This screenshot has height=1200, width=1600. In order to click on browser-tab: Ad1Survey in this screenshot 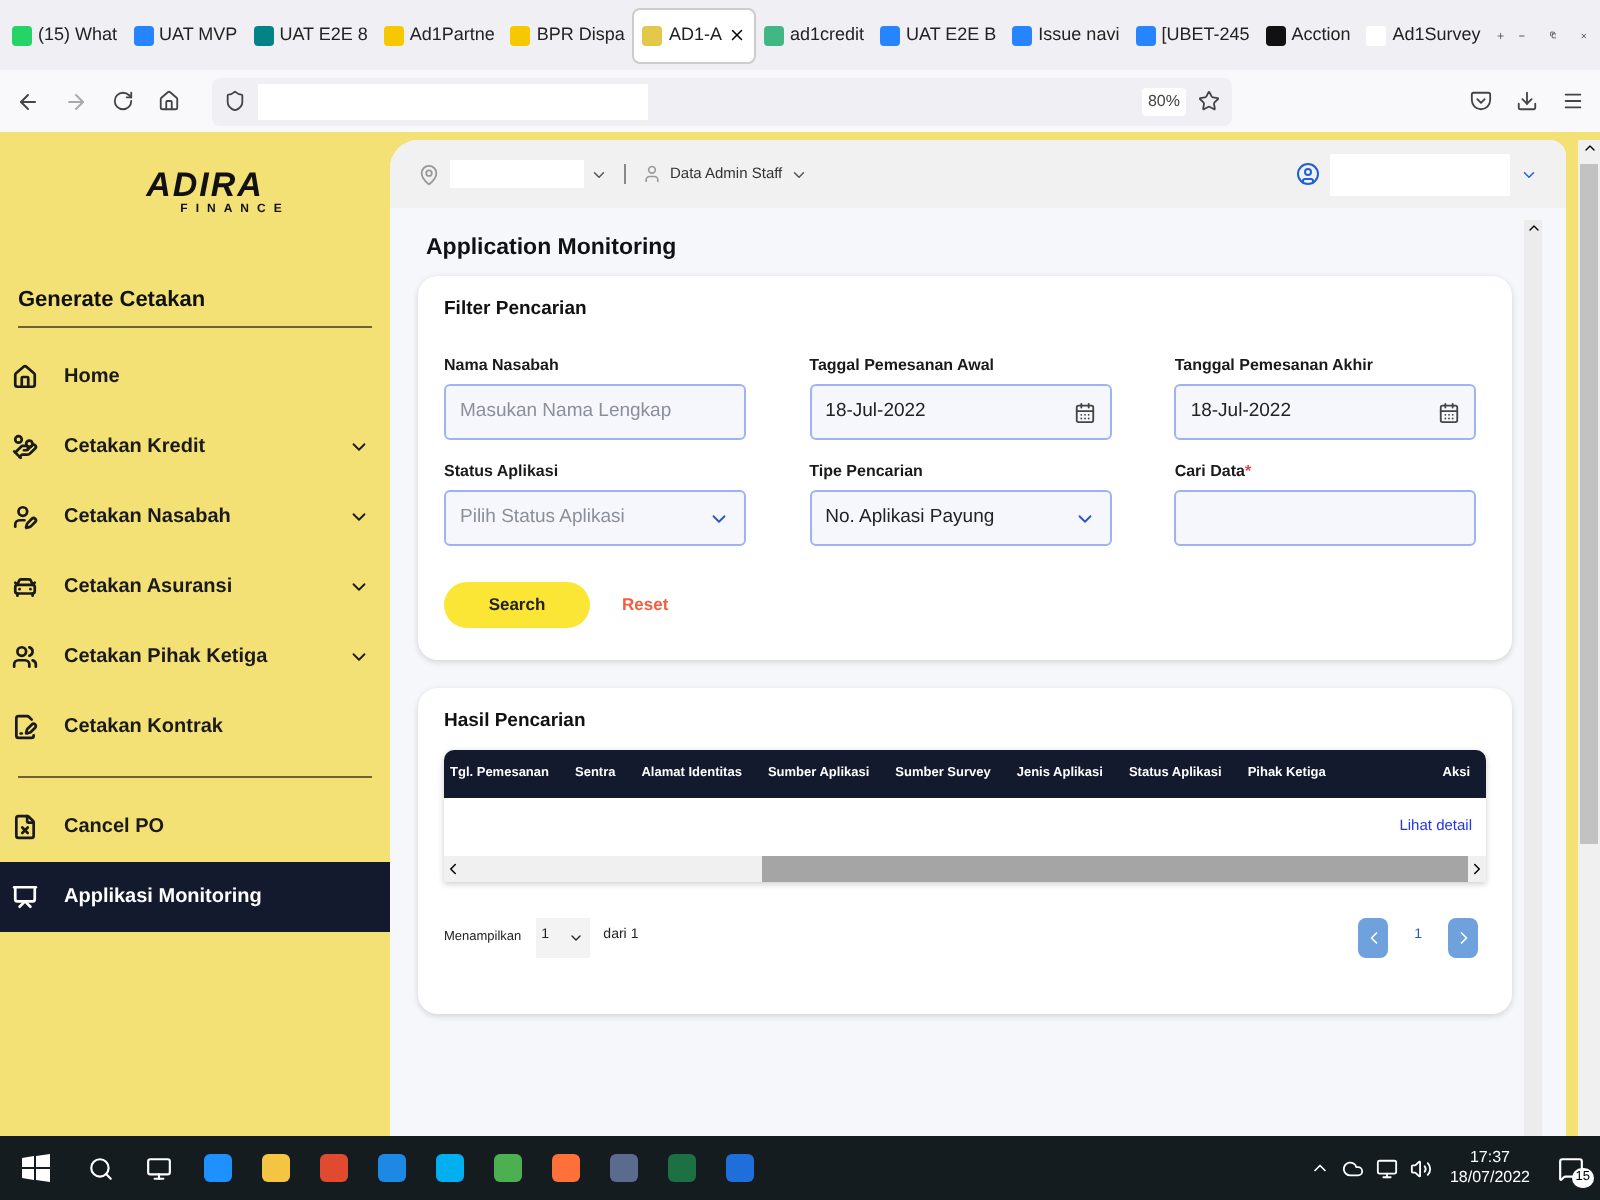, I will do `click(1423, 35)`.